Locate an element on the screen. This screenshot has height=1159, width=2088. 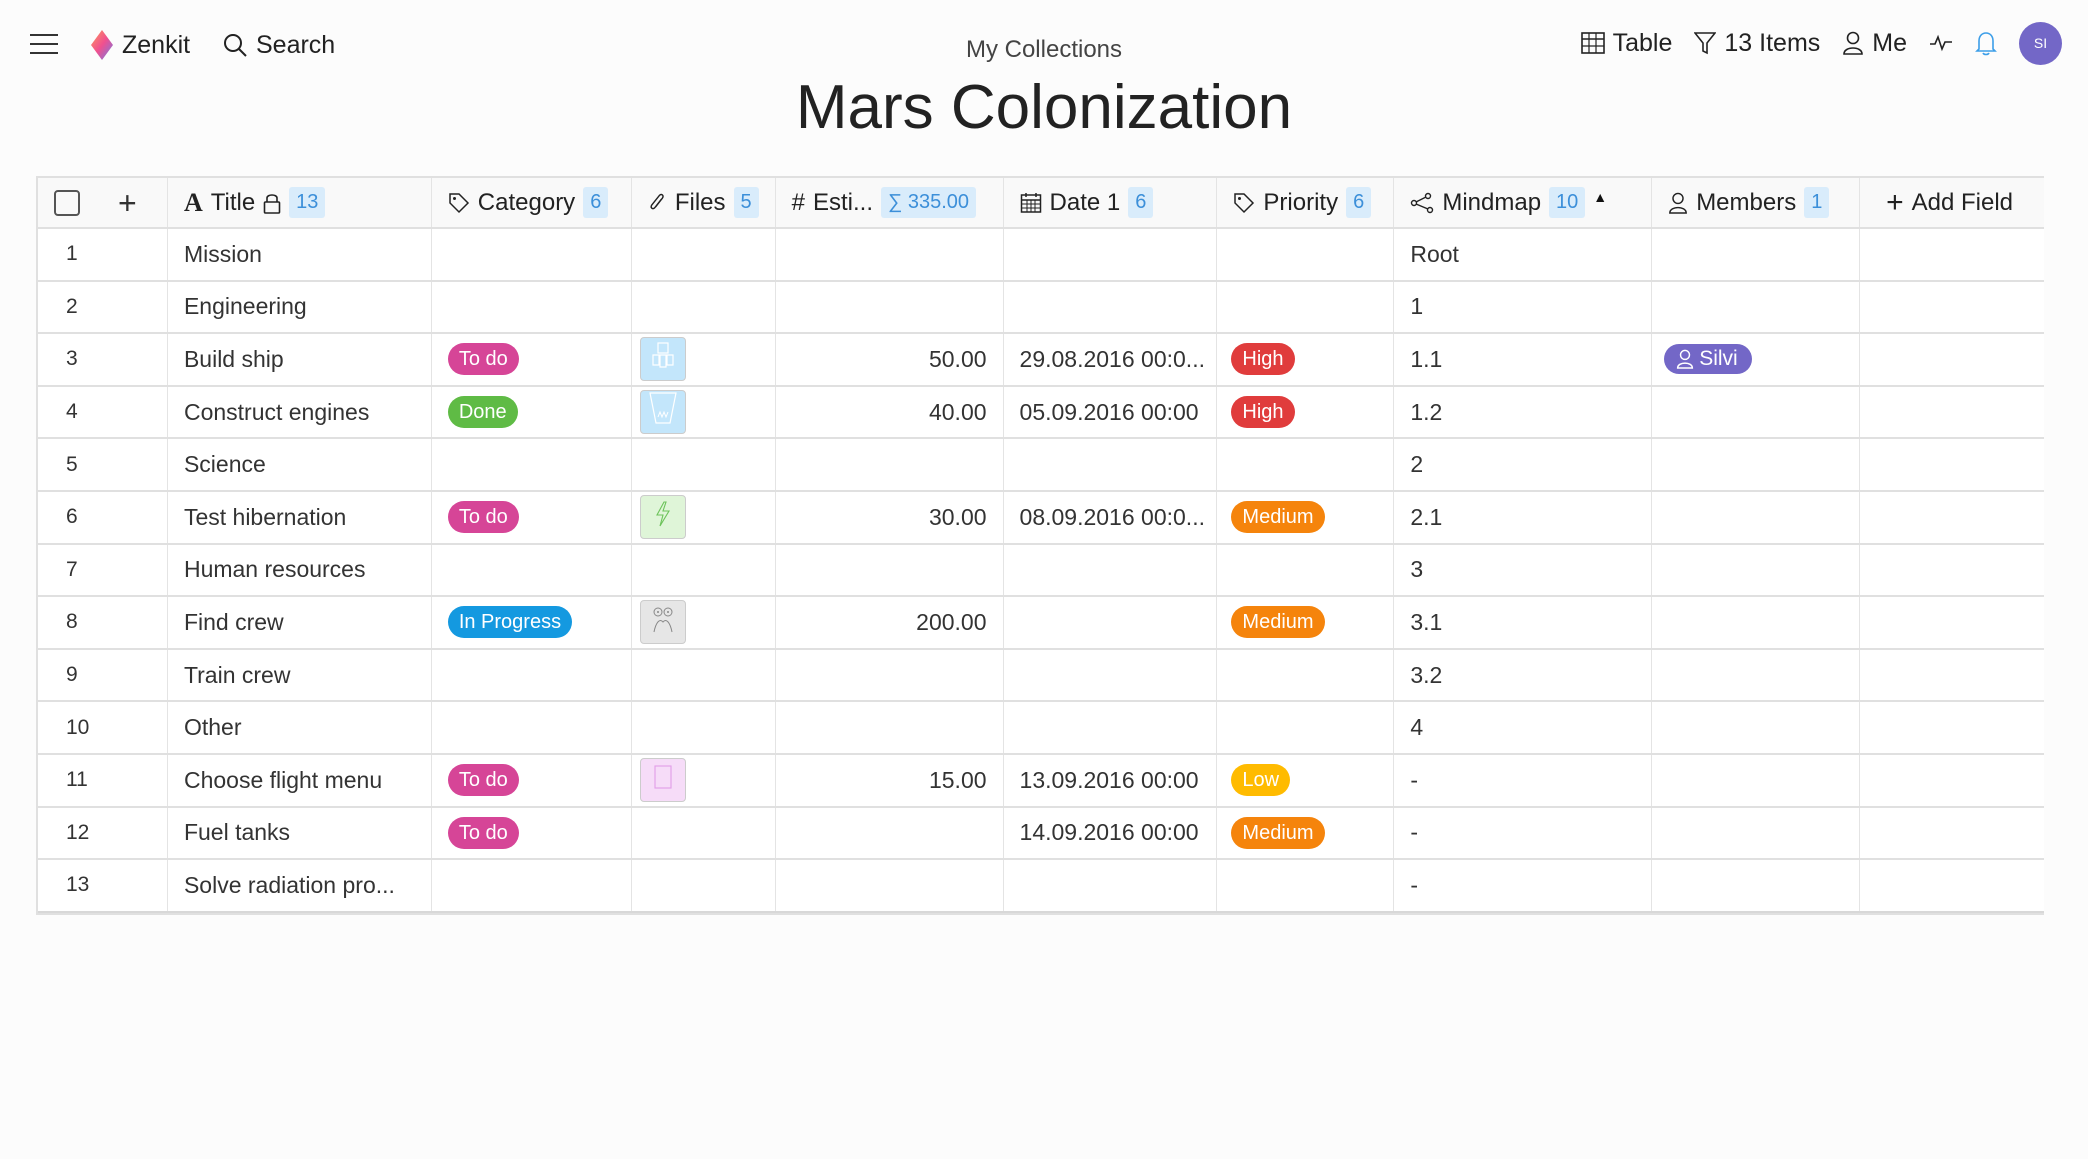
estimate-cell: 50.00 is located at coordinates (890, 359).